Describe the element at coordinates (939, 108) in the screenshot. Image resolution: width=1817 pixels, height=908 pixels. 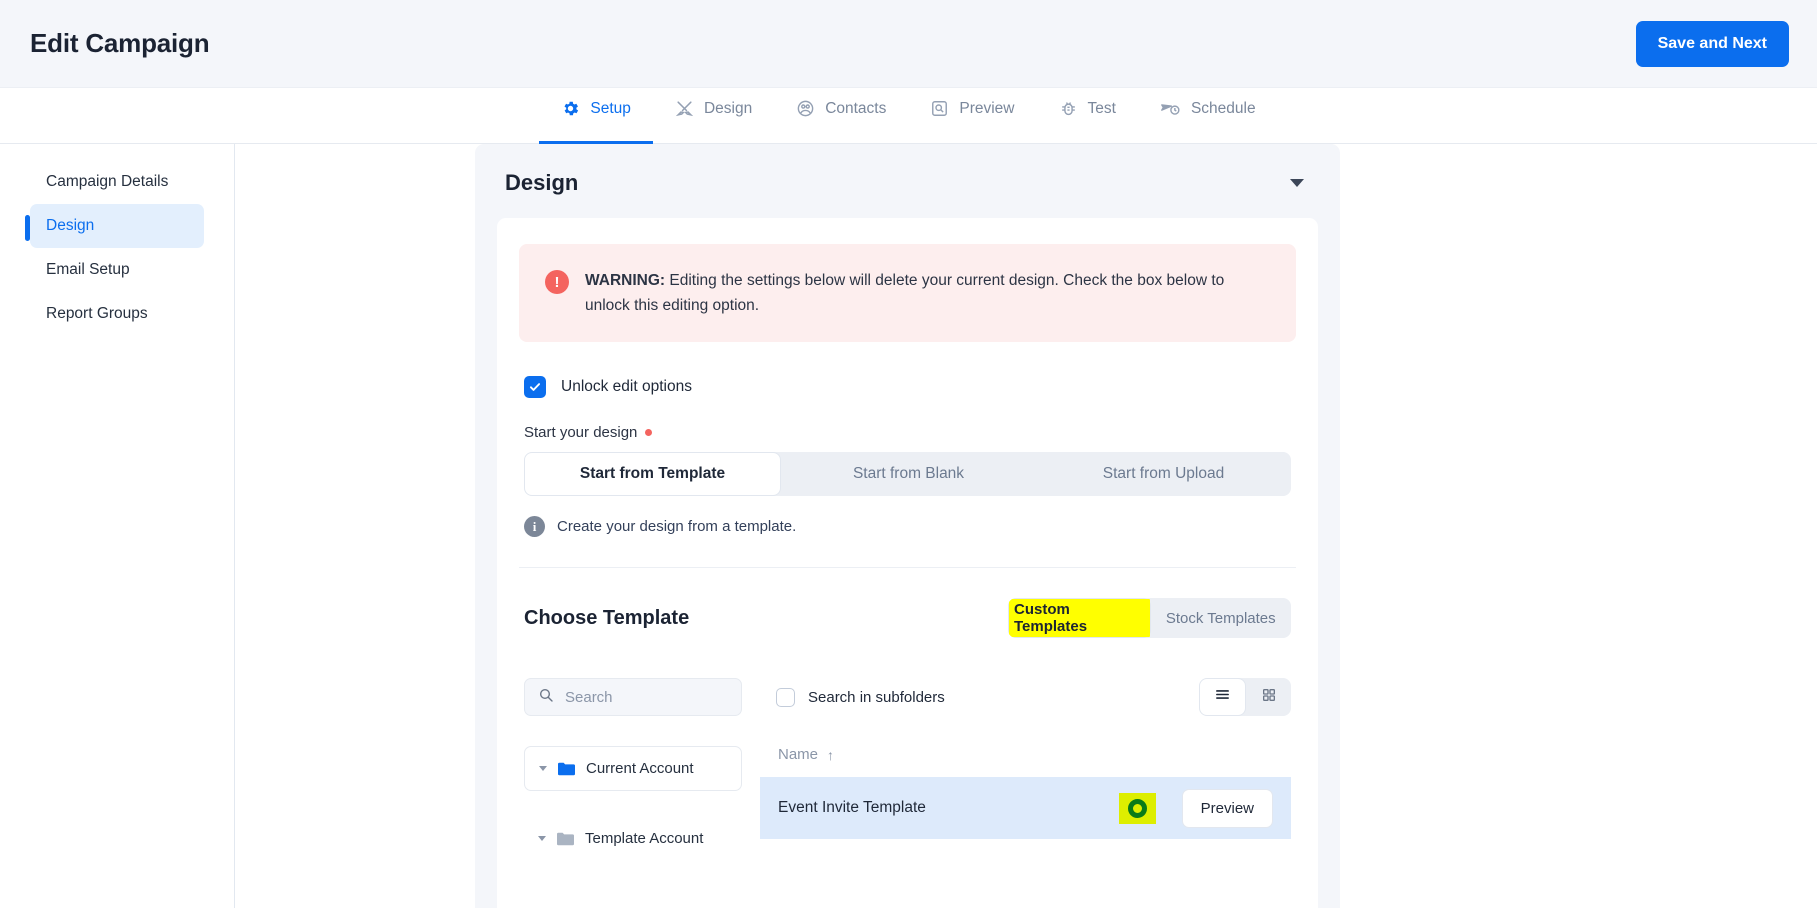
I see `preview-icon` at that location.